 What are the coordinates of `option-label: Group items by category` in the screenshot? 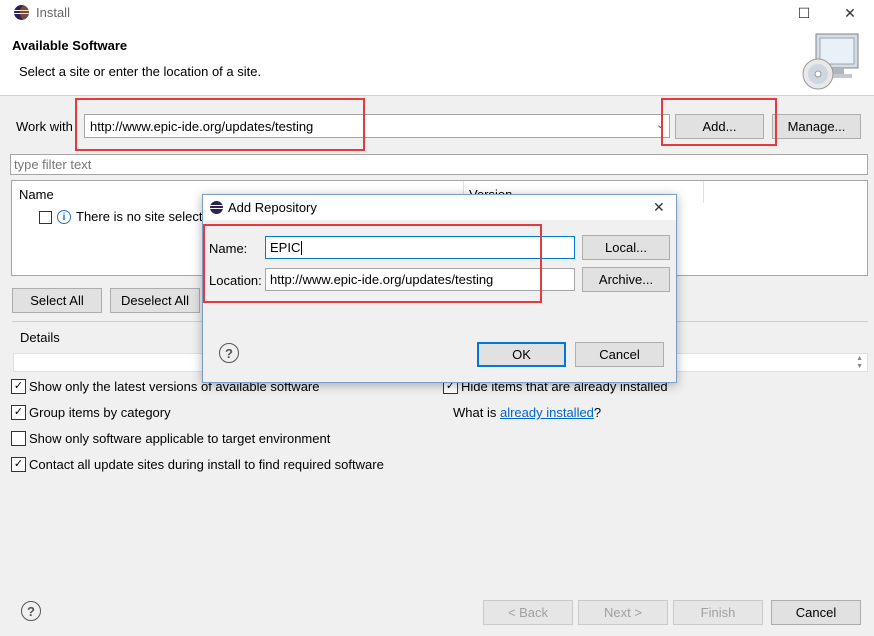 It's located at (100, 412).